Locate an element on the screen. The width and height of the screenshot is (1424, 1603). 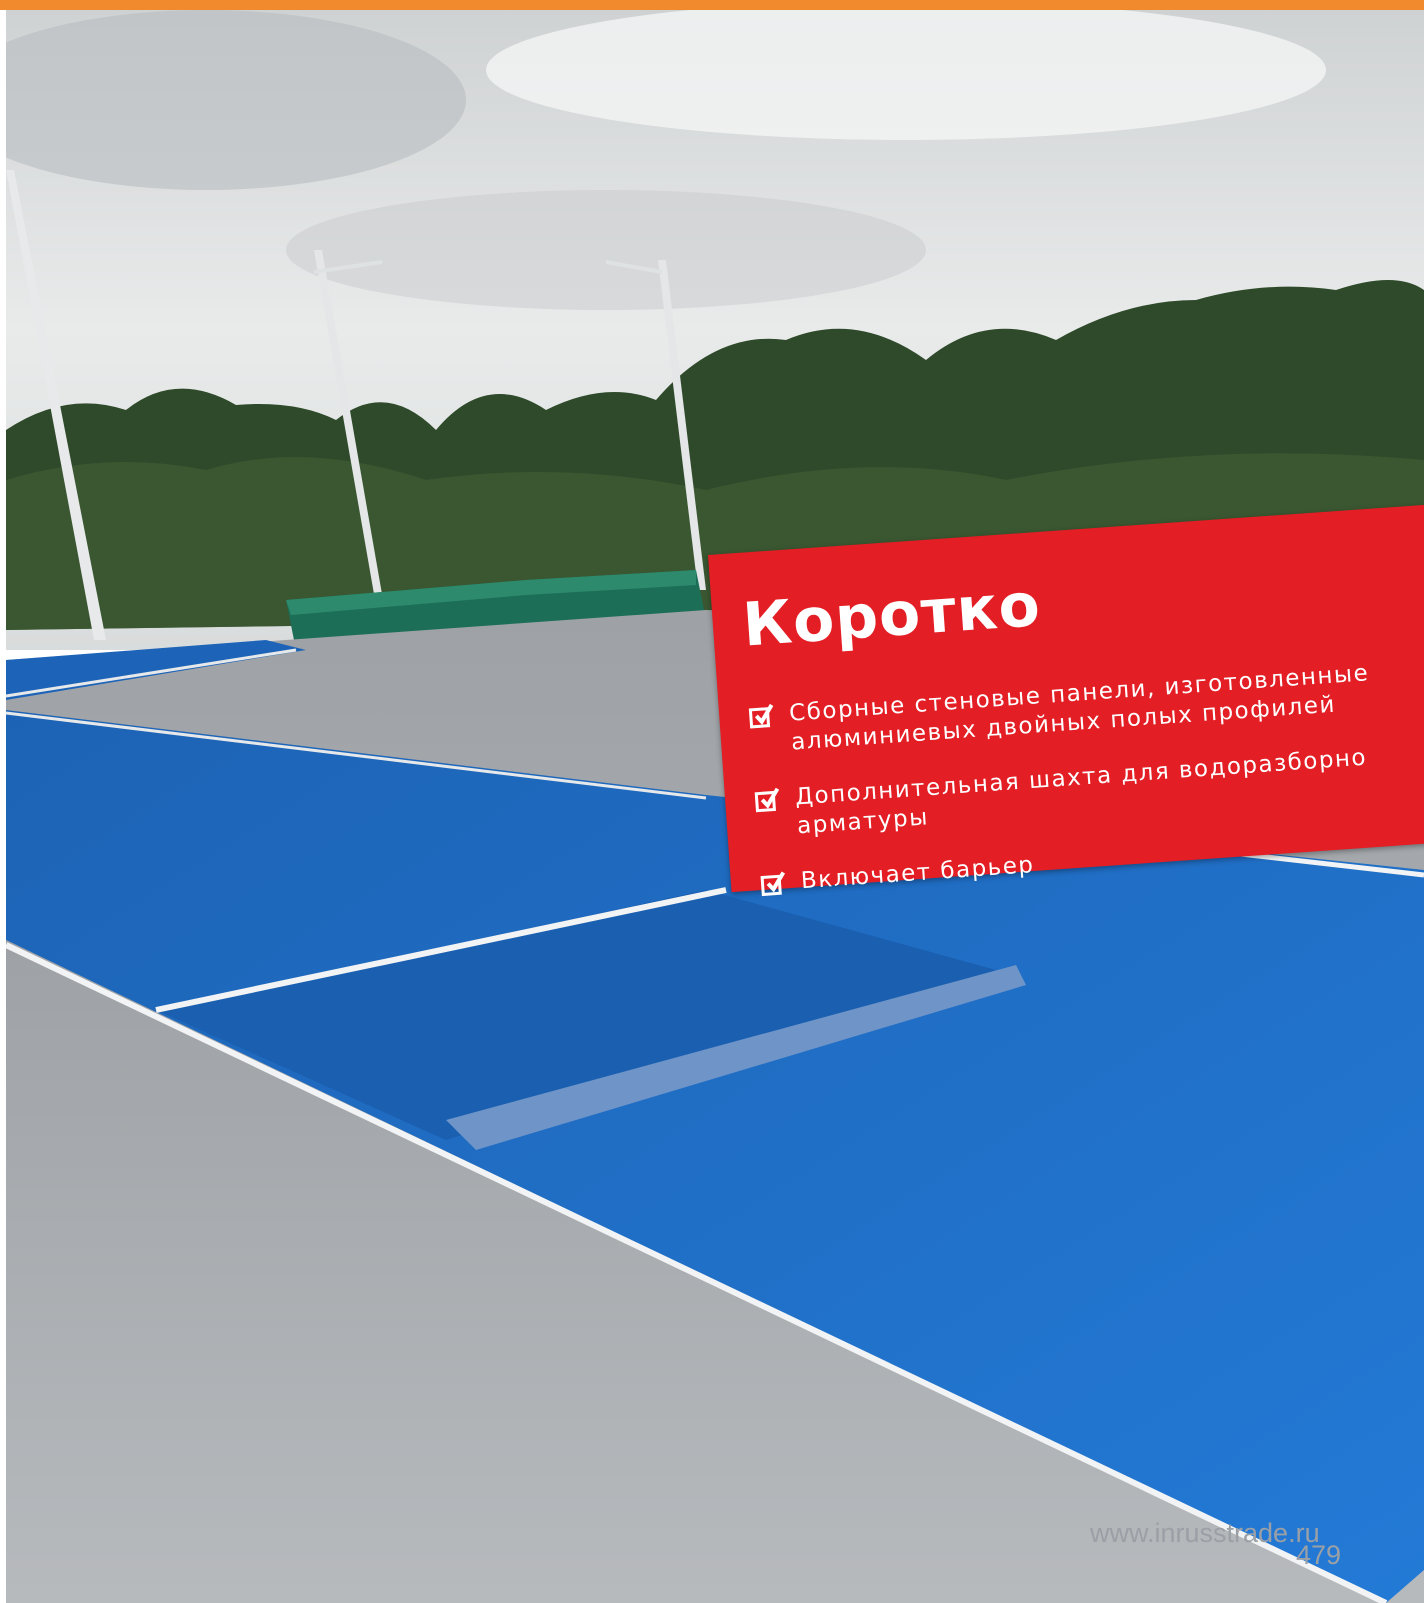
bullet-line: арматуры is located at coordinates (863, 822).